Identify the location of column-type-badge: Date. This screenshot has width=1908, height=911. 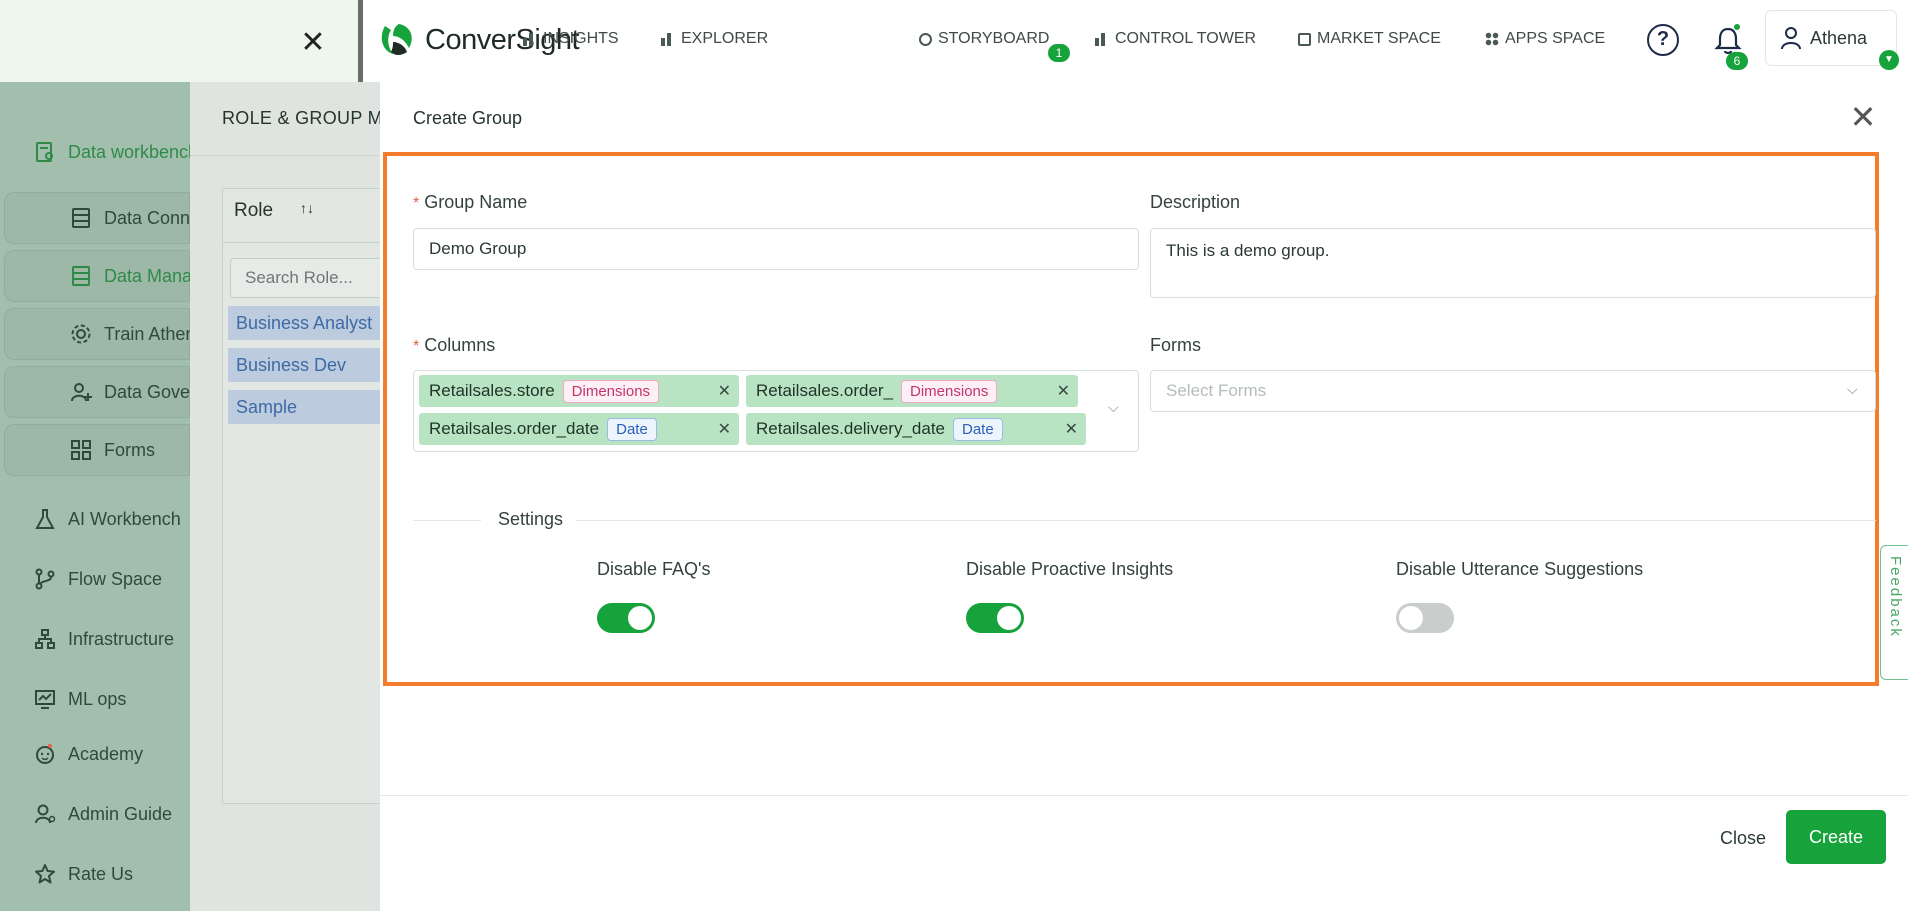
(632, 429).